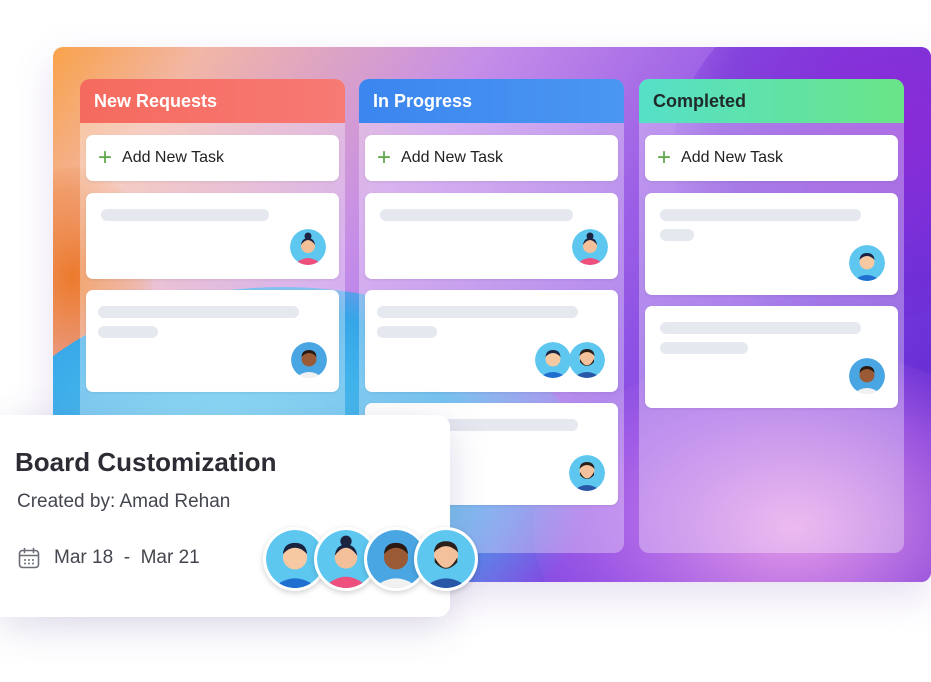 This screenshot has height=682, width=931. What do you see at coordinates (771, 101) in the screenshot?
I see `column-title: Completed` at bounding box center [771, 101].